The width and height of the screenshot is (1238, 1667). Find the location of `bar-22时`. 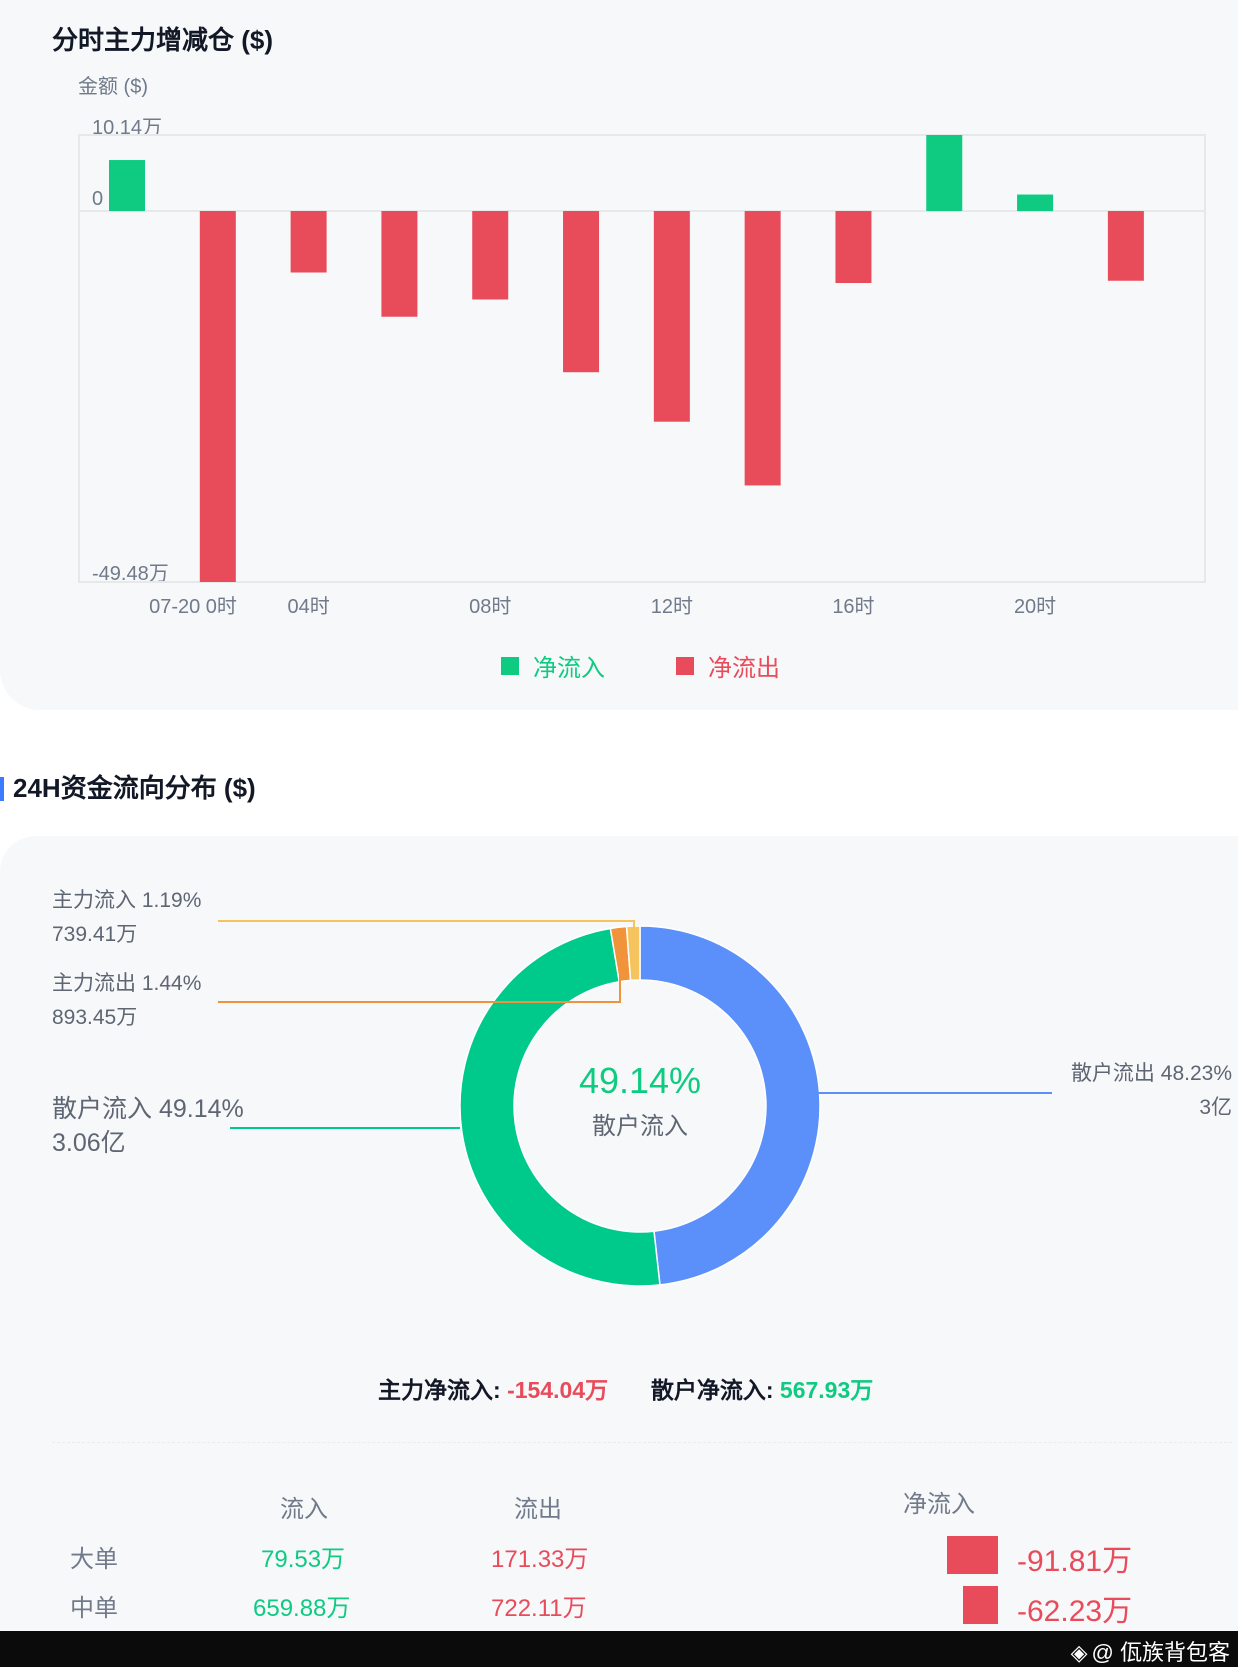

bar-22时 is located at coordinates (1125, 246).